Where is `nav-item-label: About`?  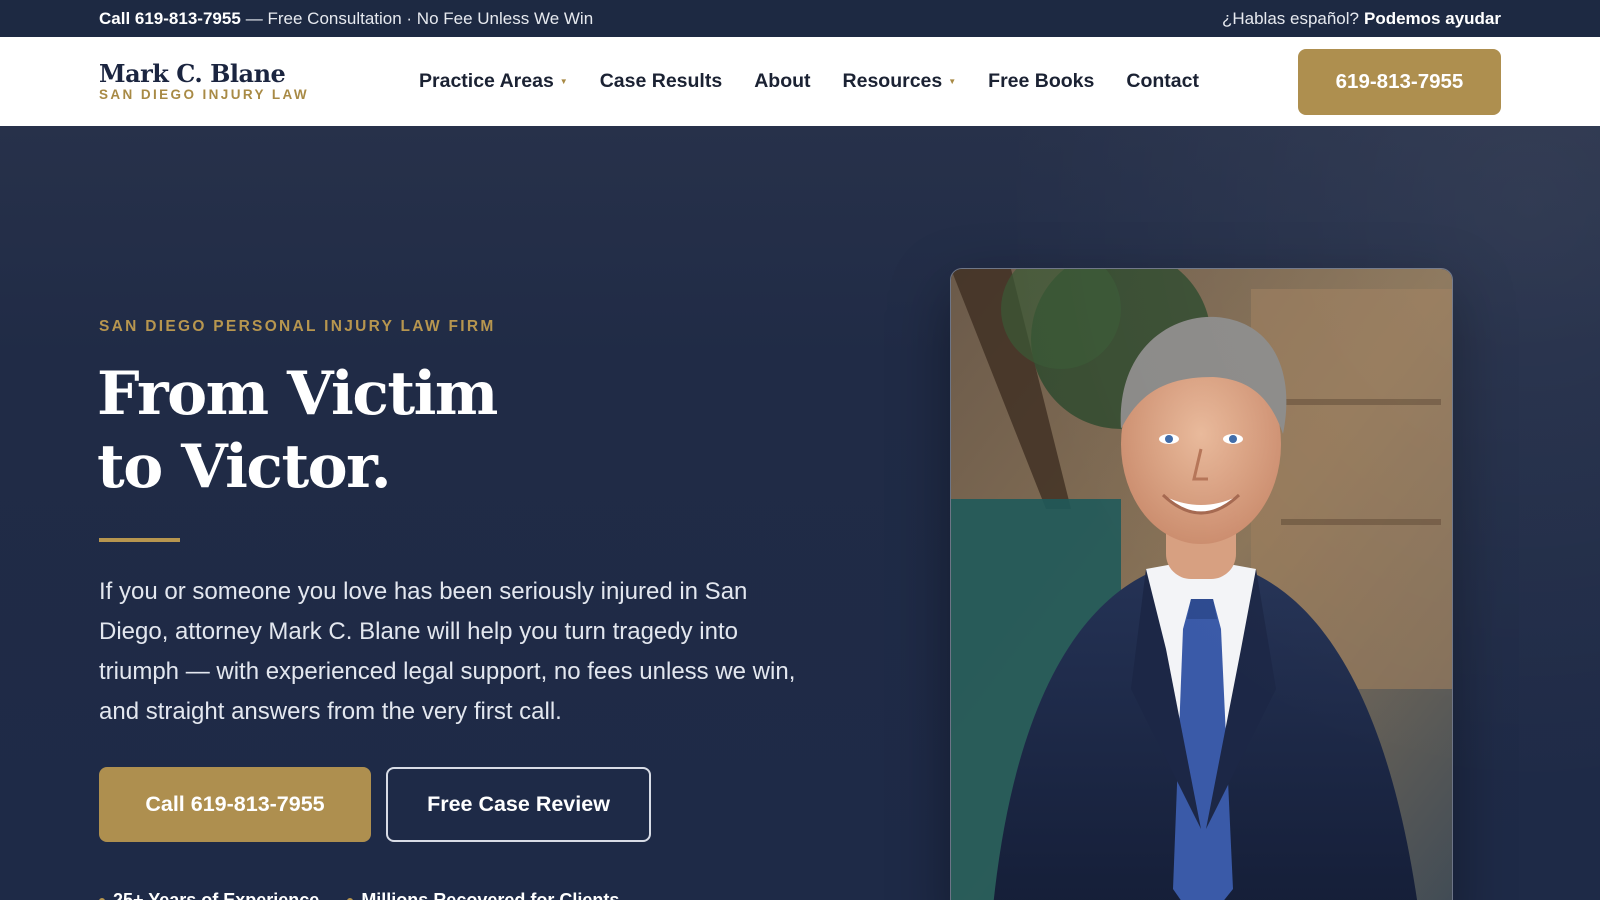
nav-item-label: About is located at coordinates (782, 81).